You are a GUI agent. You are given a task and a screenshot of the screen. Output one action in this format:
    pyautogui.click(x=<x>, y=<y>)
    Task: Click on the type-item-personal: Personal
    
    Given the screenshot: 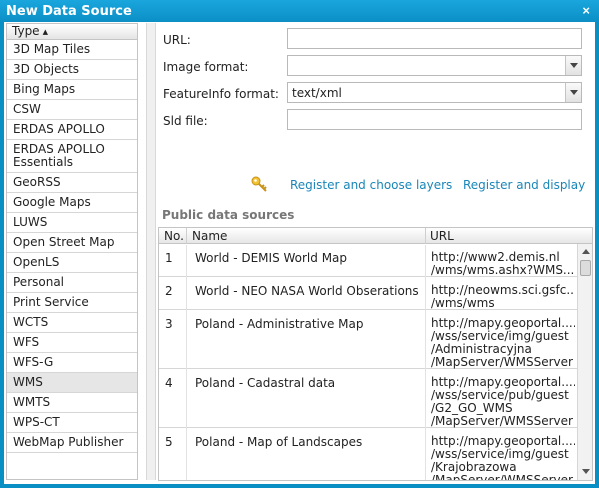 What is the action you would take?
    pyautogui.click(x=72, y=283)
    